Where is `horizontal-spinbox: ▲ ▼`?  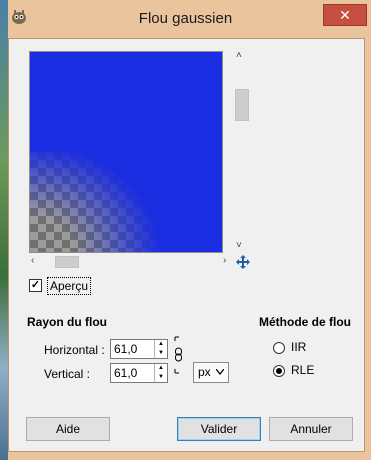
horizontal-spinbox: ▲ ▼ is located at coordinates (139, 349).